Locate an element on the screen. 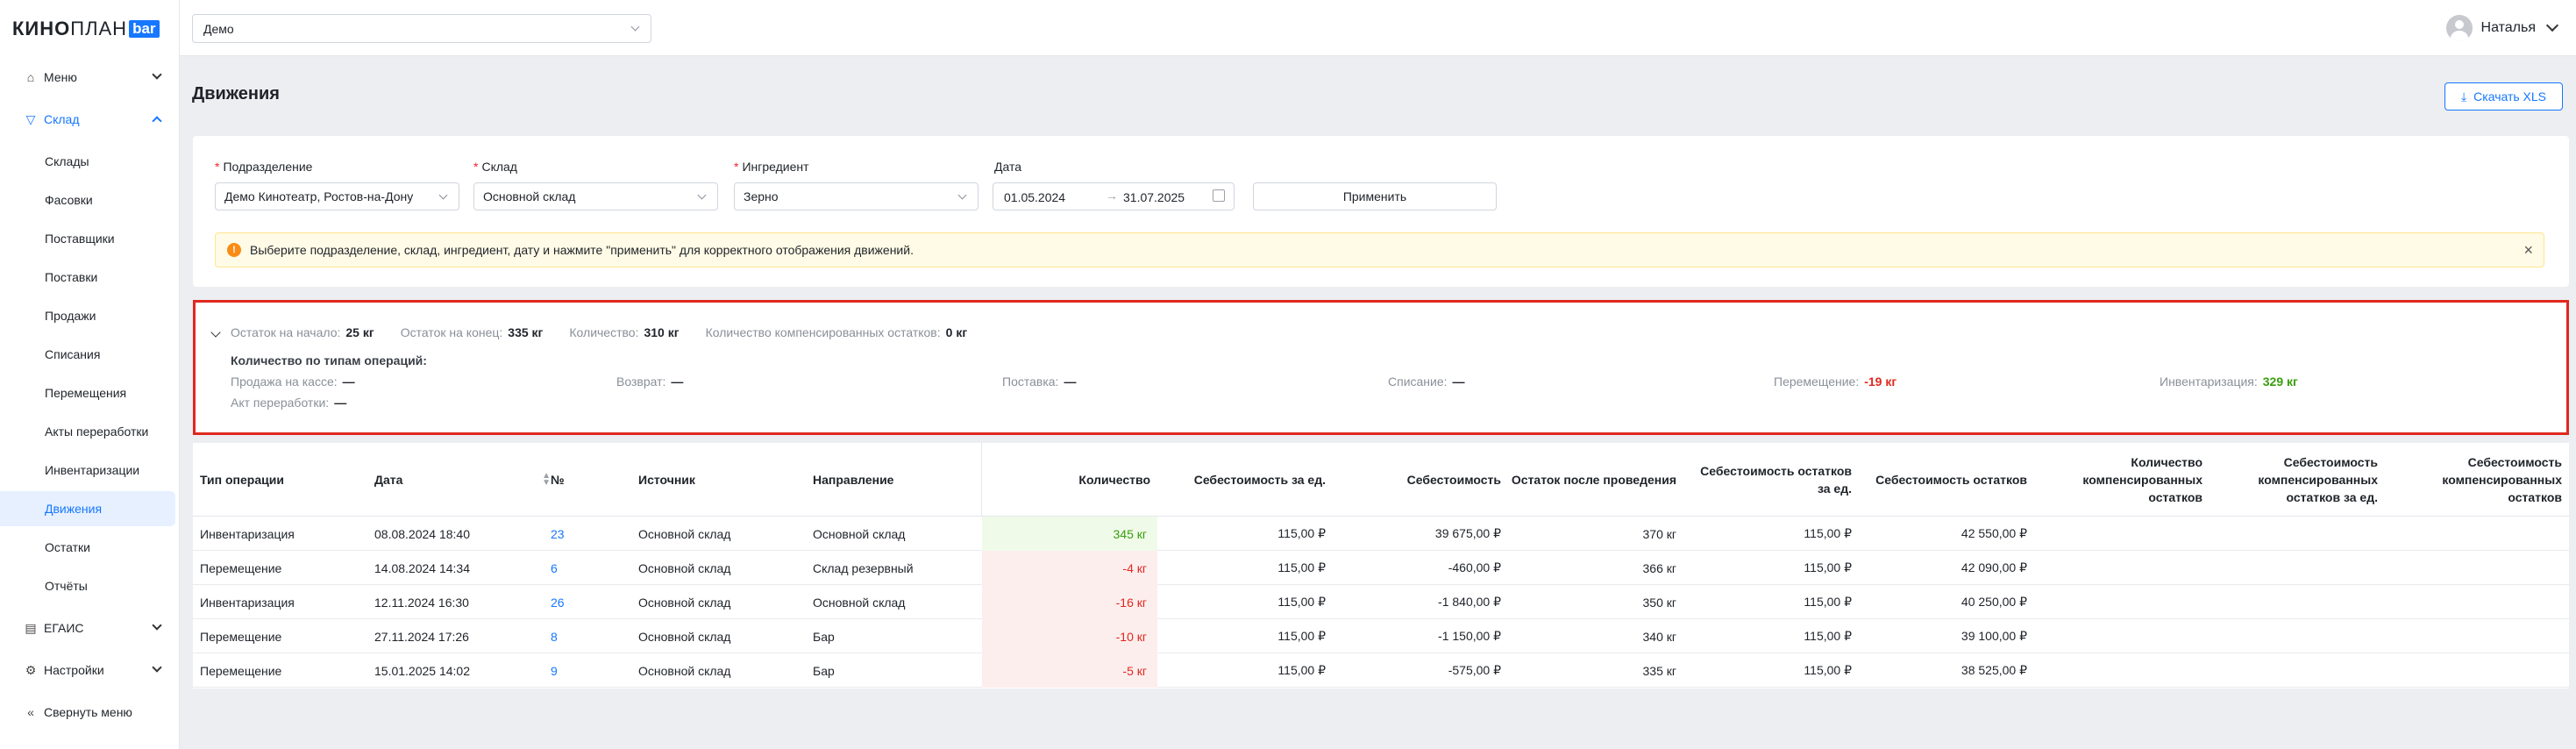  user-menu: Наталья is located at coordinates (2502, 28).